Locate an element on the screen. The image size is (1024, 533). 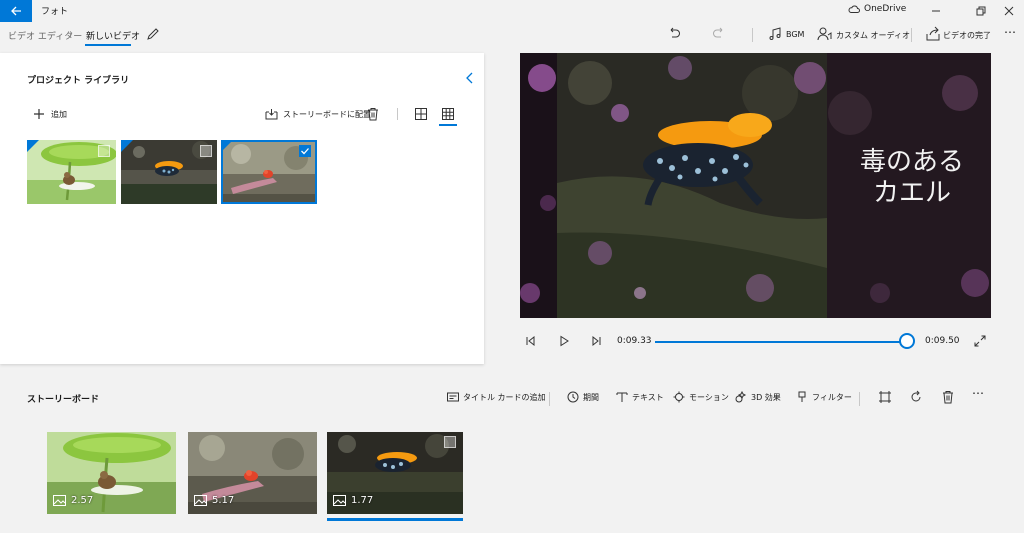
next-frame-icon is located at coordinates (596, 341).